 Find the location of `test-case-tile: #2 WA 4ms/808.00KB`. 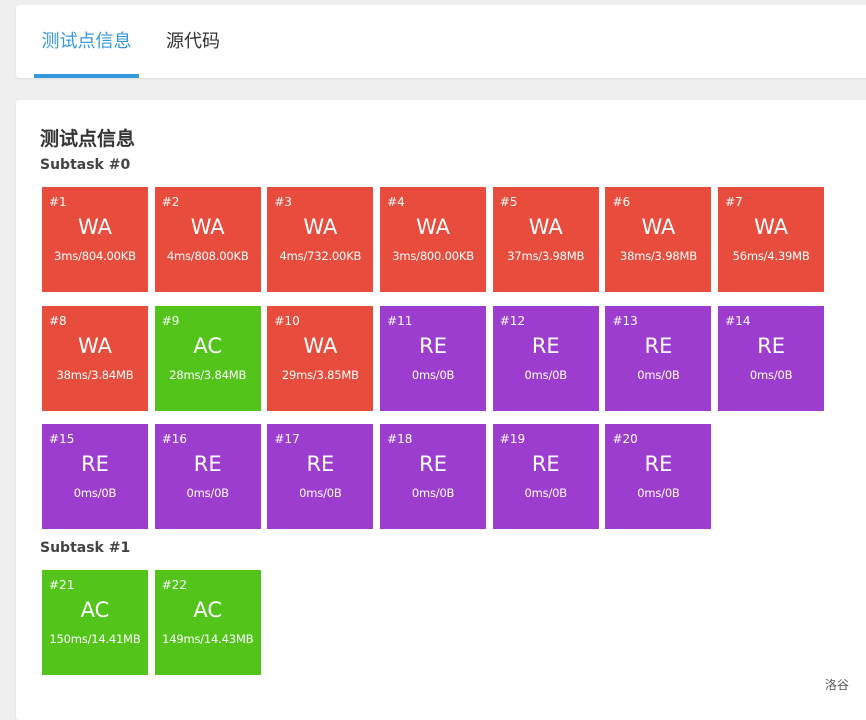

test-case-tile: #2 WA 4ms/808.00KB is located at coordinates (207, 239).